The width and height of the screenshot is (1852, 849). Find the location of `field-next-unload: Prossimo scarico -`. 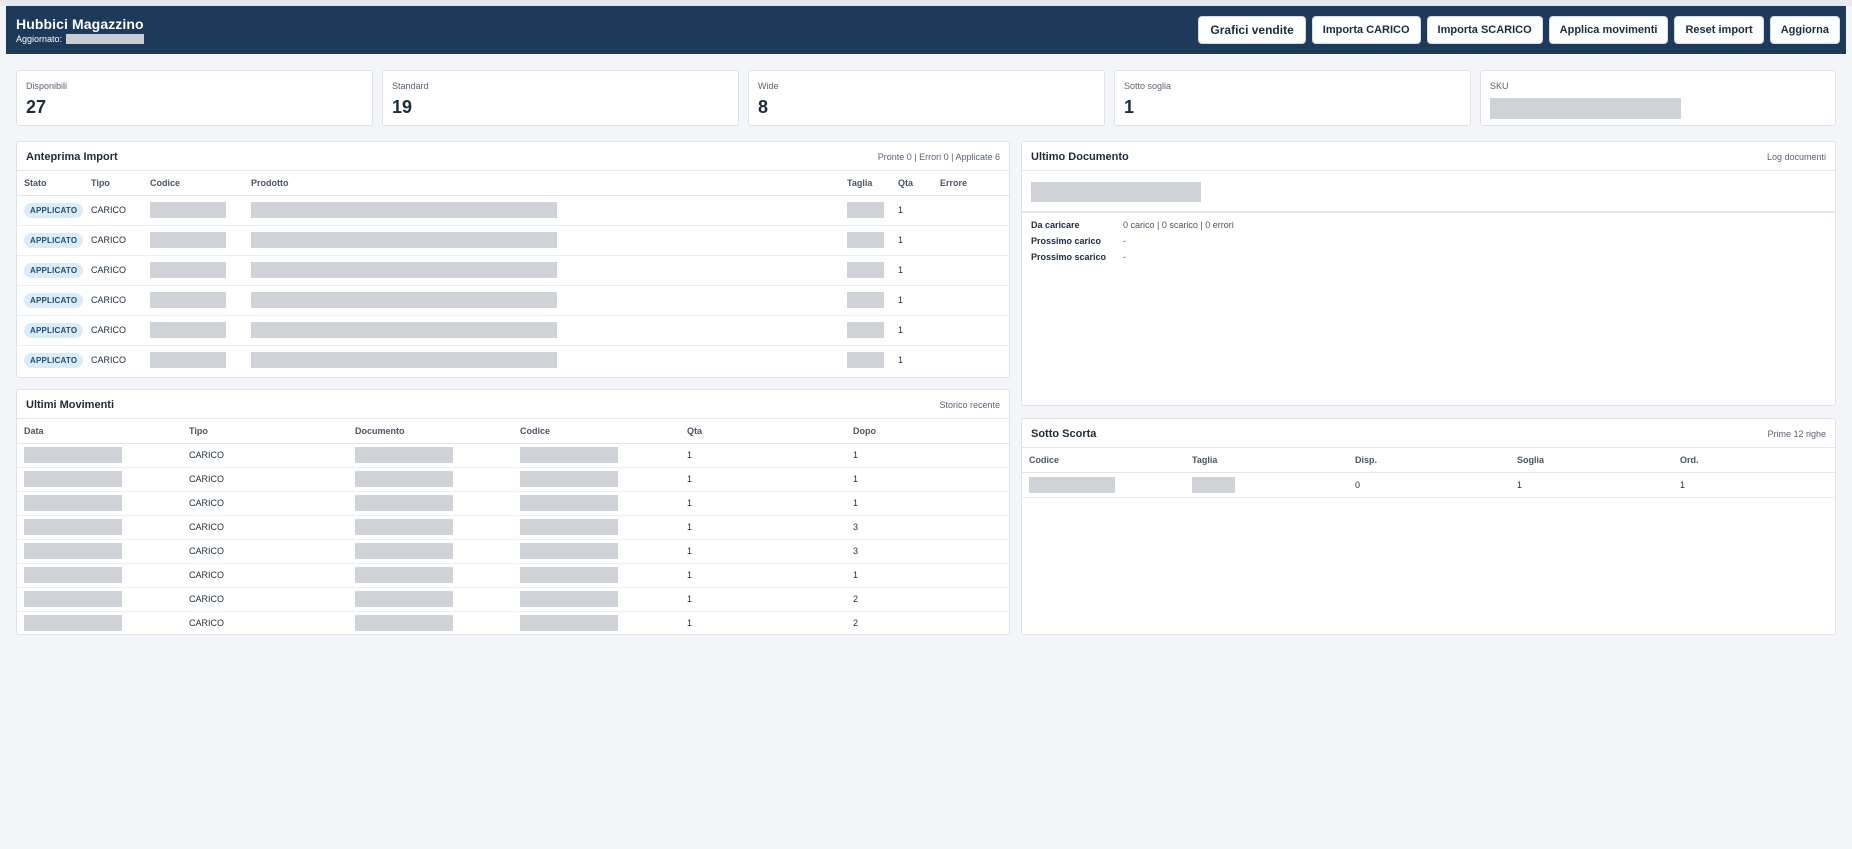

field-next-unload: Prossimo scarico - is located at coordinates (1078, 257).